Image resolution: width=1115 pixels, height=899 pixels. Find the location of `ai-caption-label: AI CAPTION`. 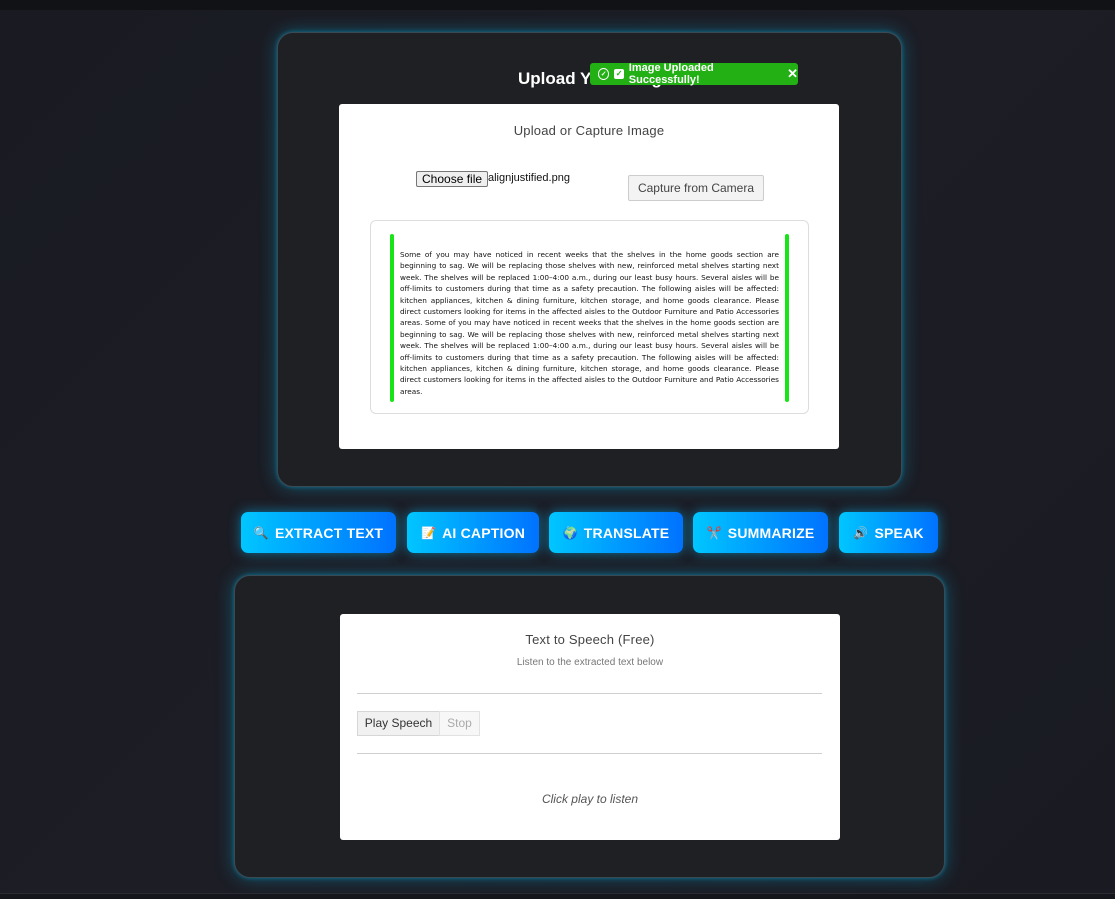

ai-caption-label: AI CAPTION is located at coordinates (484, 532).